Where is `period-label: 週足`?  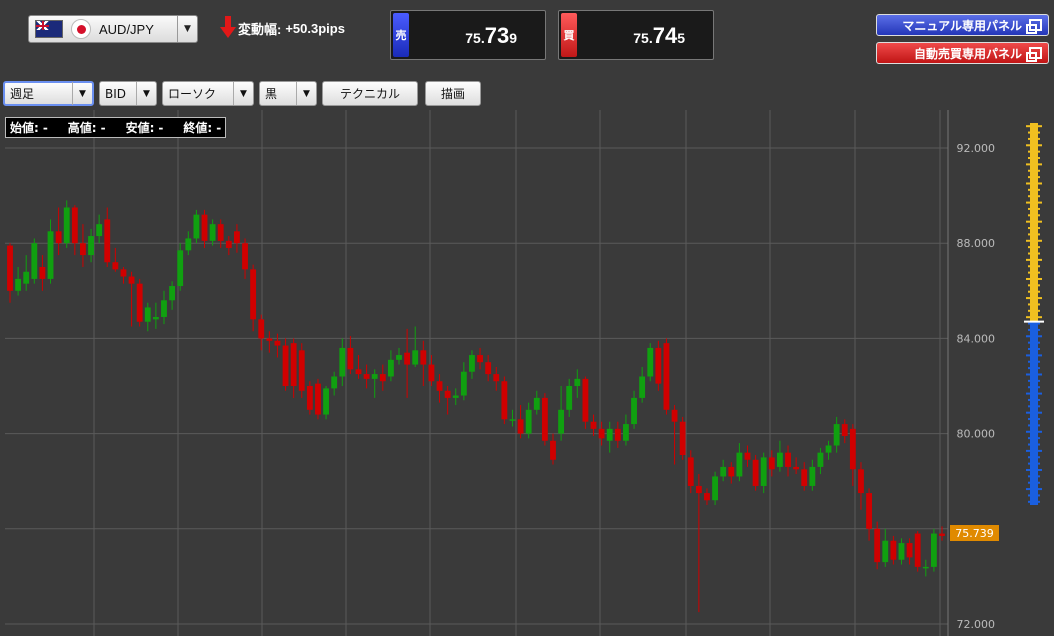 period-label: 週足 is located at coordinates (22, 94).